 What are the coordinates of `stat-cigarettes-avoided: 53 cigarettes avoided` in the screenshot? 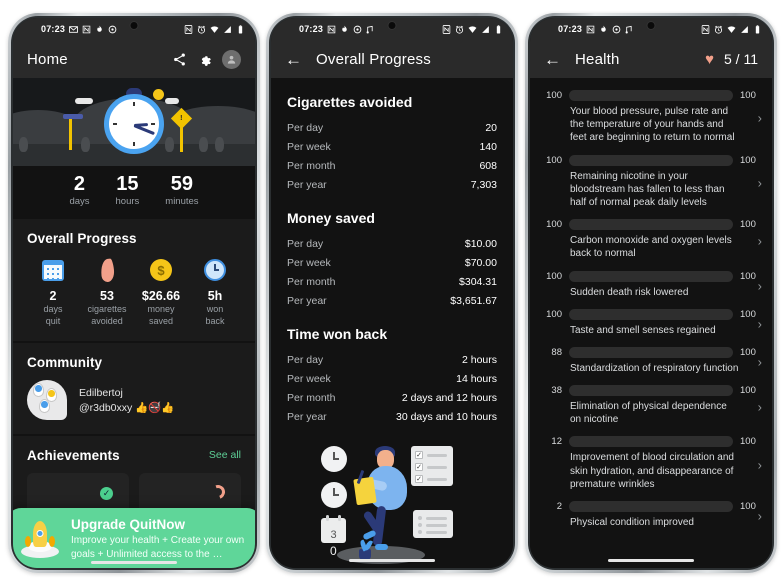 It's located at (107, 292).